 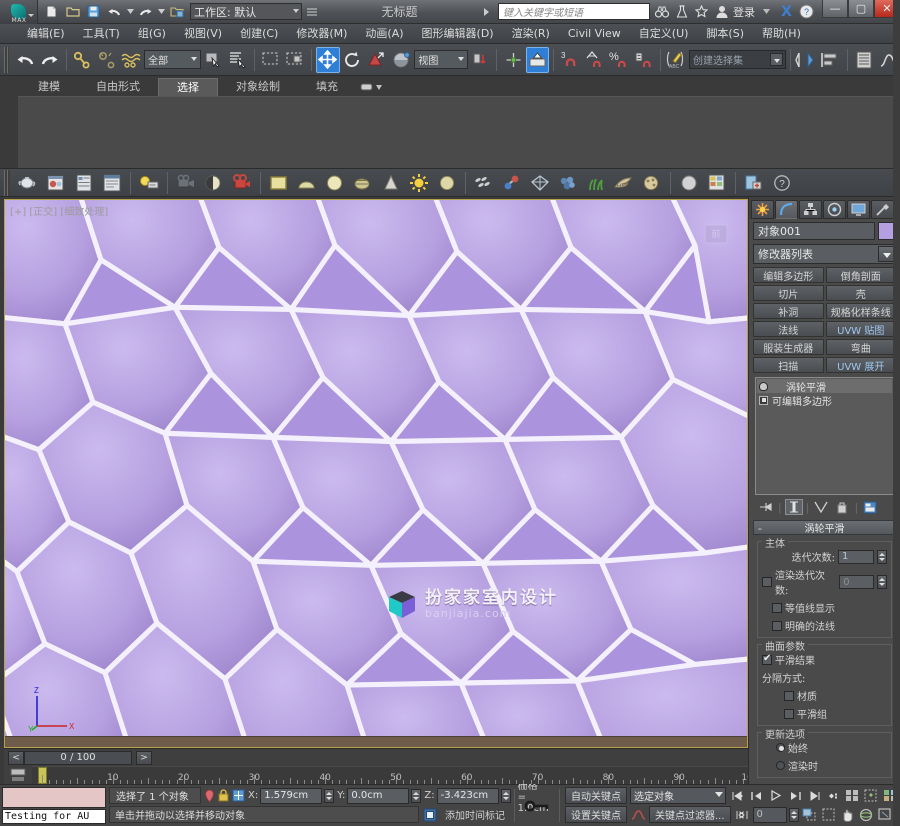 What do you see at coordinates (441, 59) in the screenshot?
I see `reference-coord-dropdown: 视图` at bounding box center [441, 59].